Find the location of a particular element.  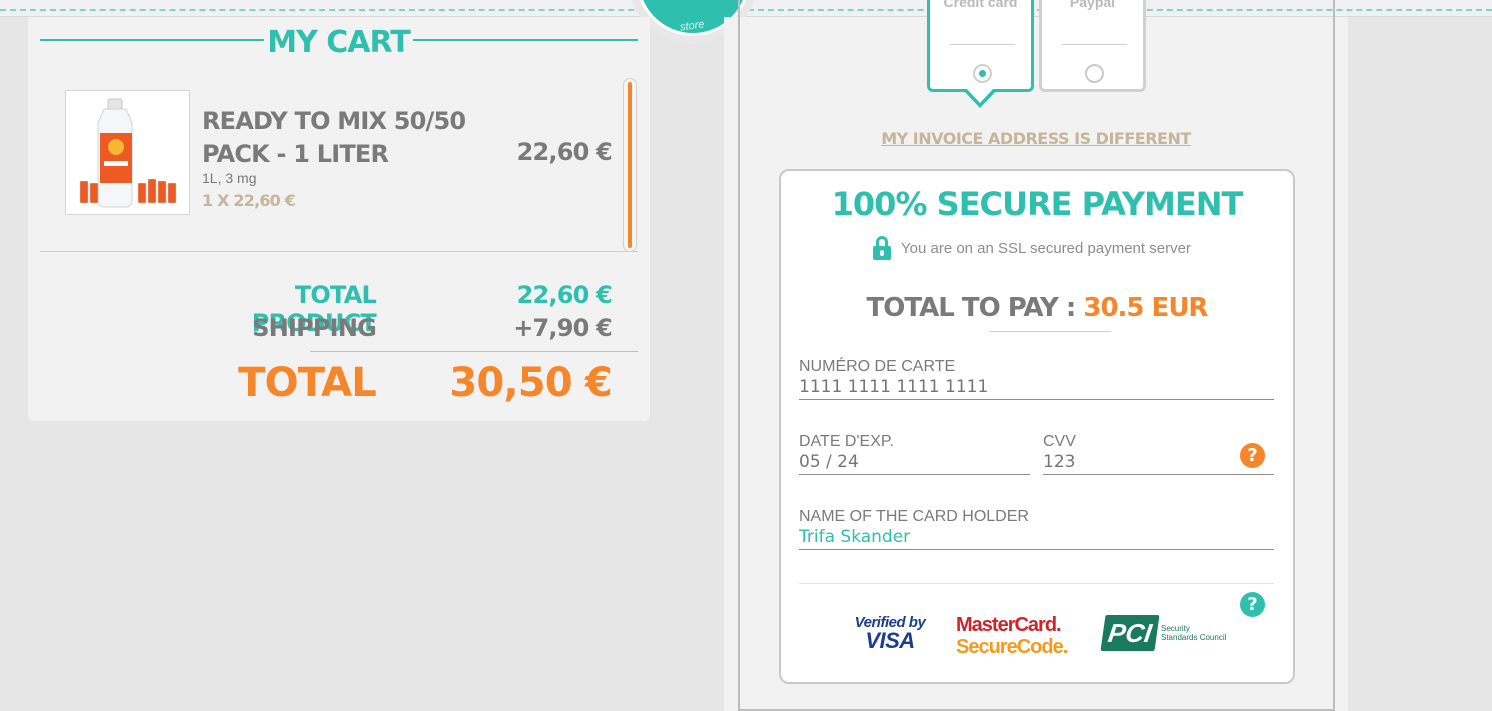

total-product-value: 22,60 € is located at coordinates (564, 295).